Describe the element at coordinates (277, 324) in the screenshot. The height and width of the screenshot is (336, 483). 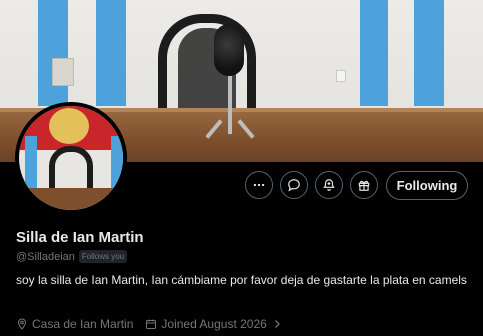
I see `chevron-right-icon` at that location.